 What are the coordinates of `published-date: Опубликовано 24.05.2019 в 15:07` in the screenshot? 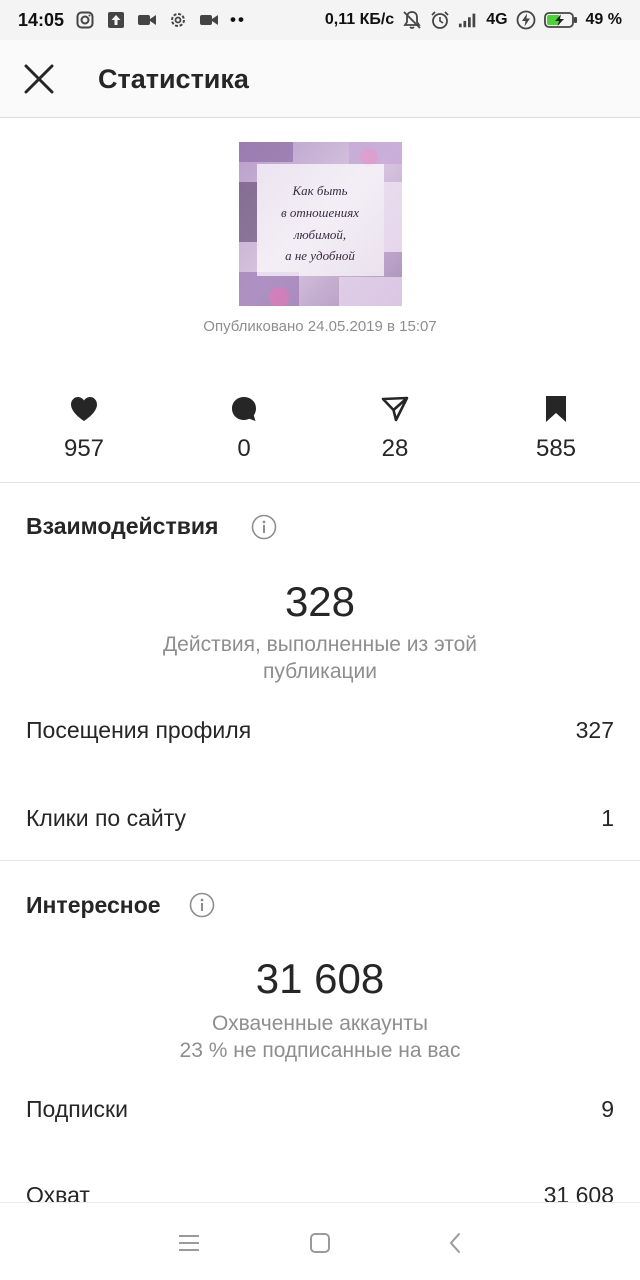 It's located at (320, 326).